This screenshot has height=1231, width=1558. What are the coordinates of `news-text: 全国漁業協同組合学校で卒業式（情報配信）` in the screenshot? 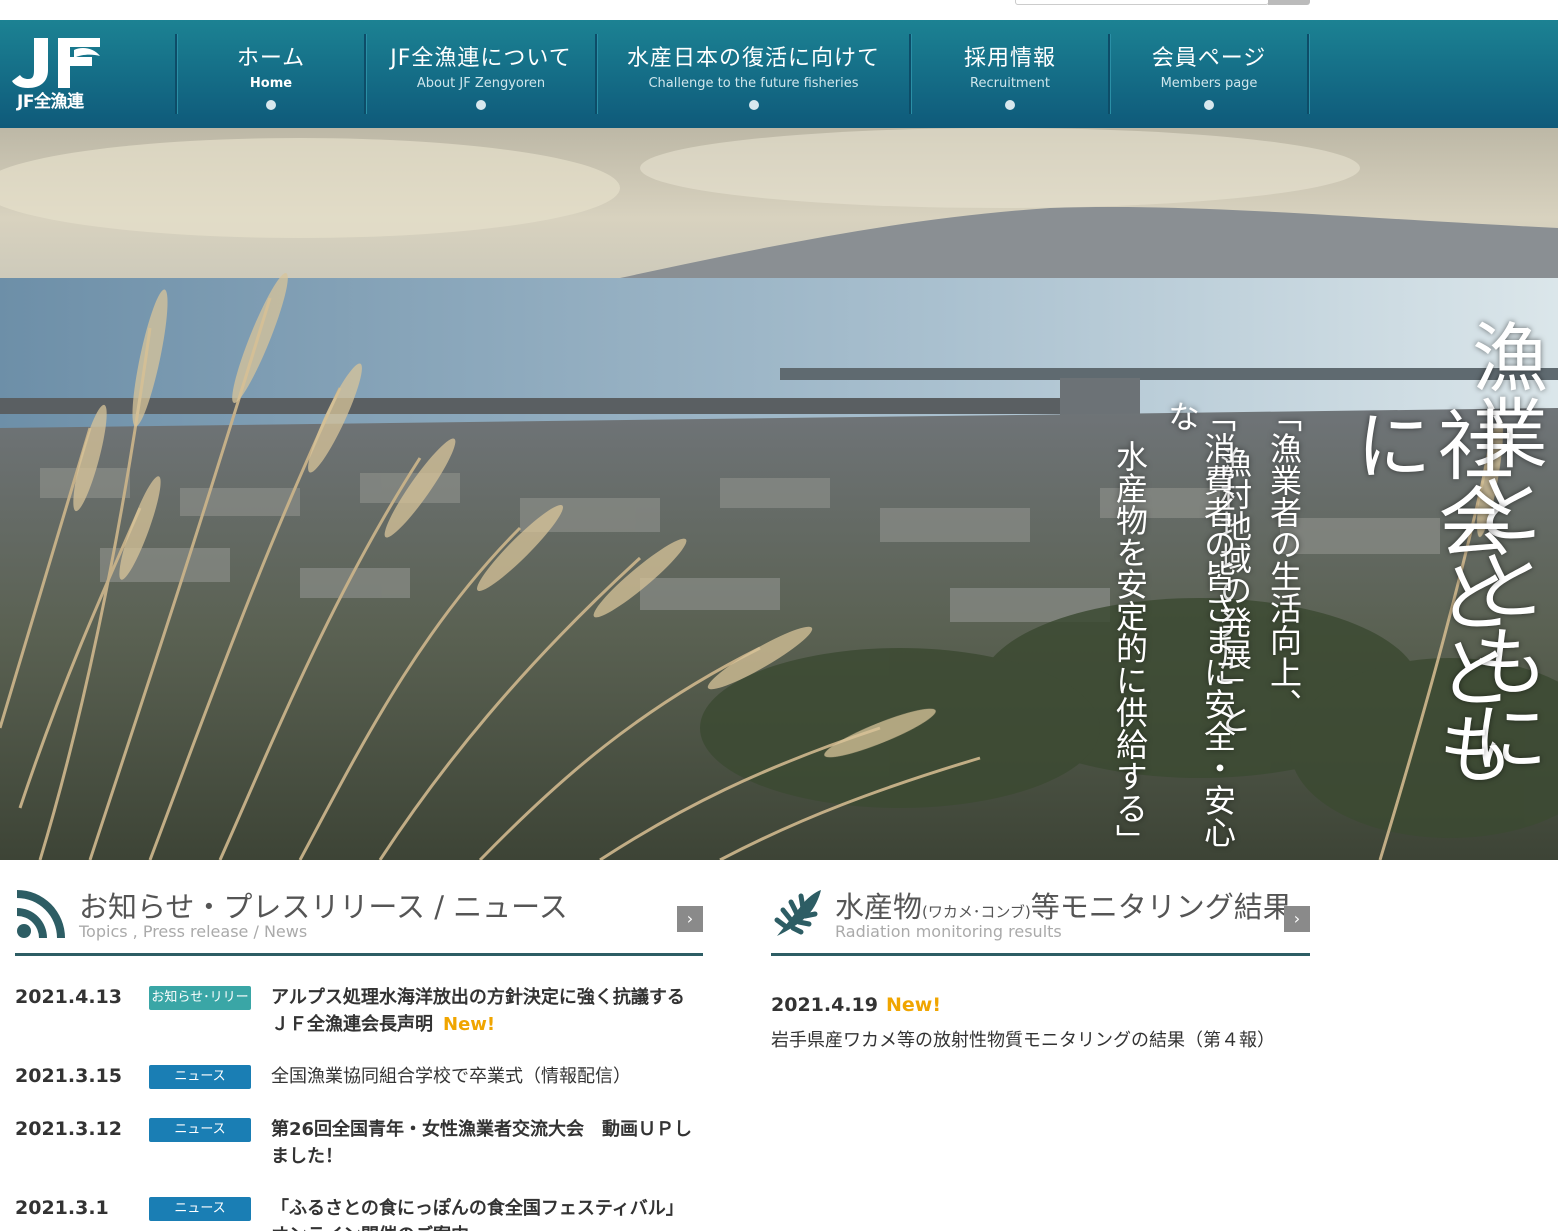 It's located at (486, 1076).